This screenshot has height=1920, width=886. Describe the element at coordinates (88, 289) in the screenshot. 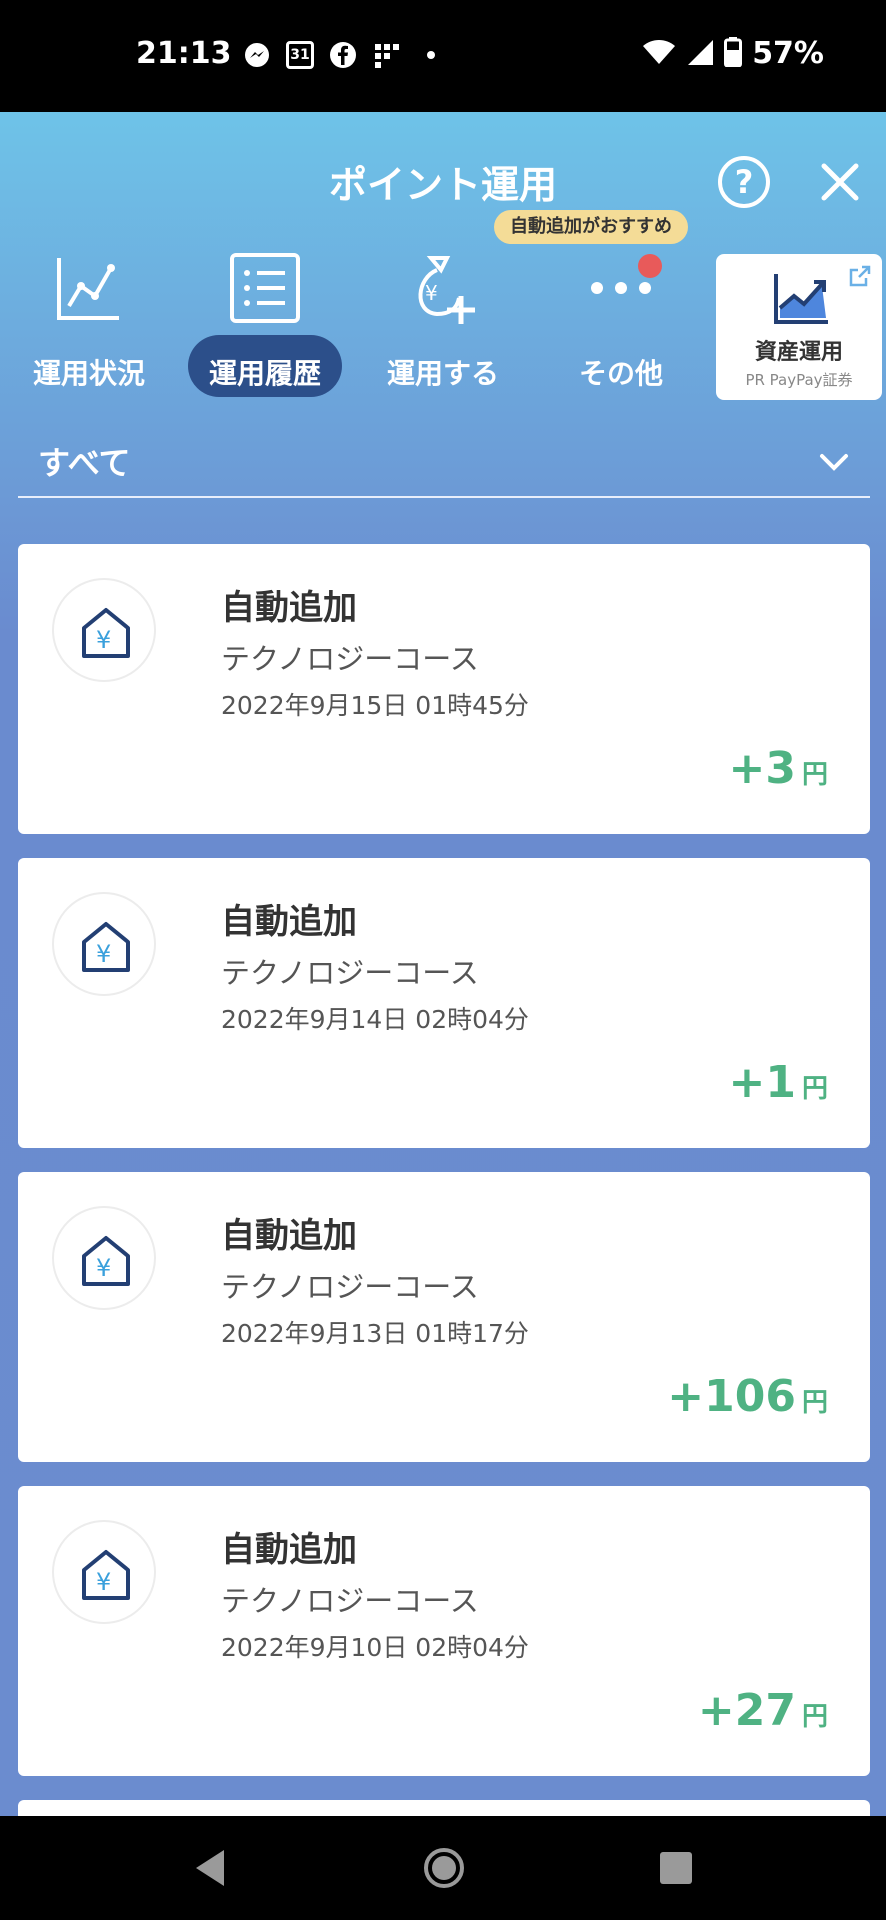

I see `chart-line-icon` at that location.